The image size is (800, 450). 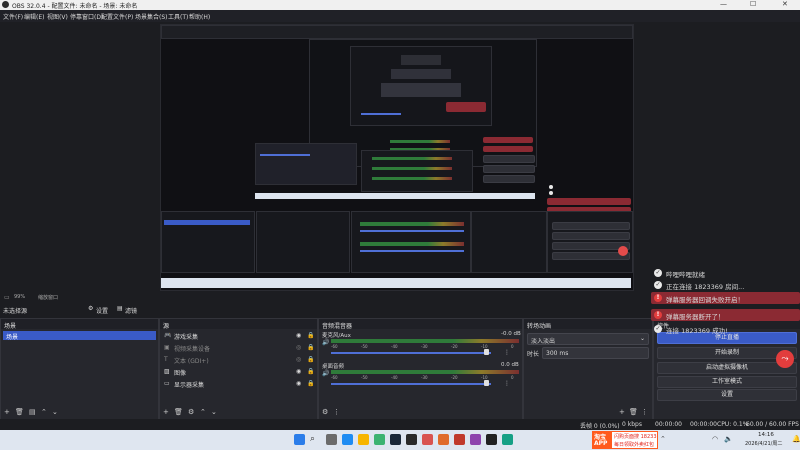 I want to click on notification-bell-icon: 🔔, so click(x=796, y=439).